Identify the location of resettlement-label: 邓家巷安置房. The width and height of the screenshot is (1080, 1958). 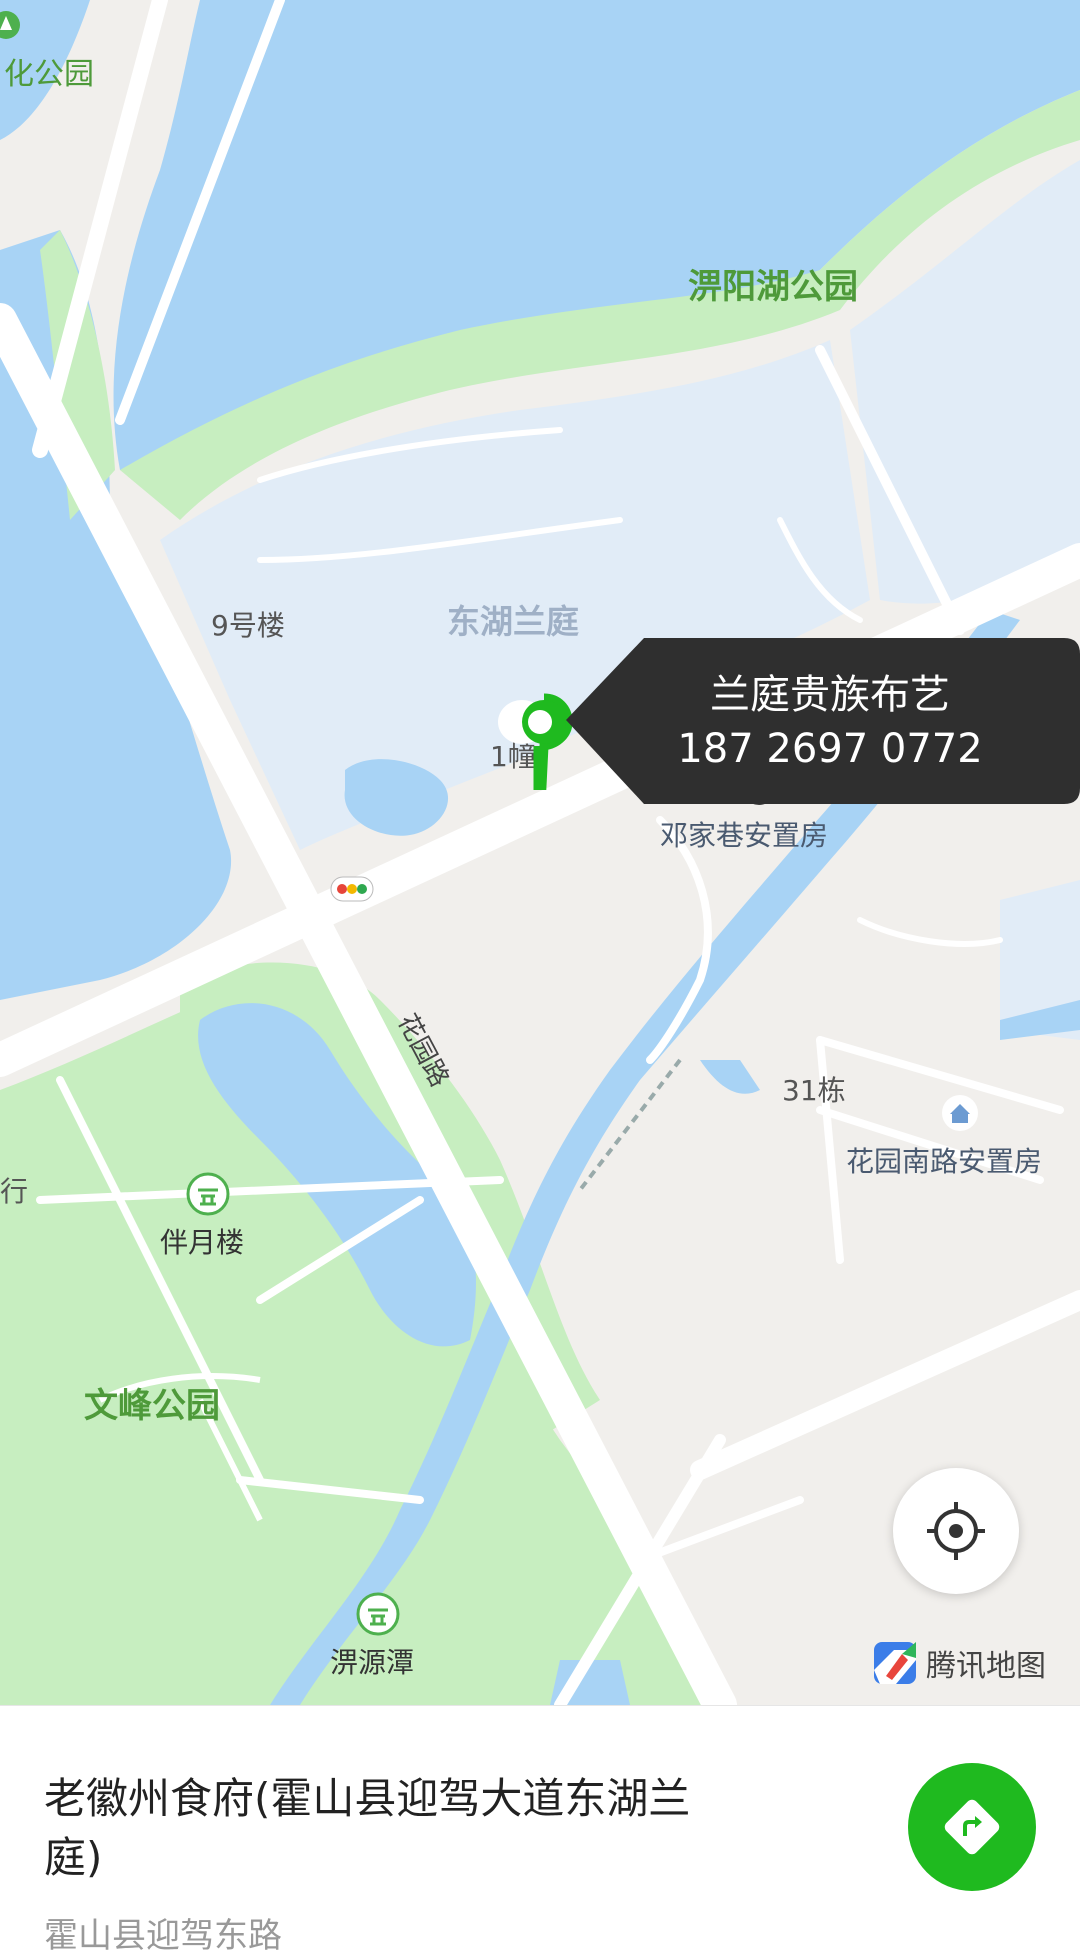
(744, 835).